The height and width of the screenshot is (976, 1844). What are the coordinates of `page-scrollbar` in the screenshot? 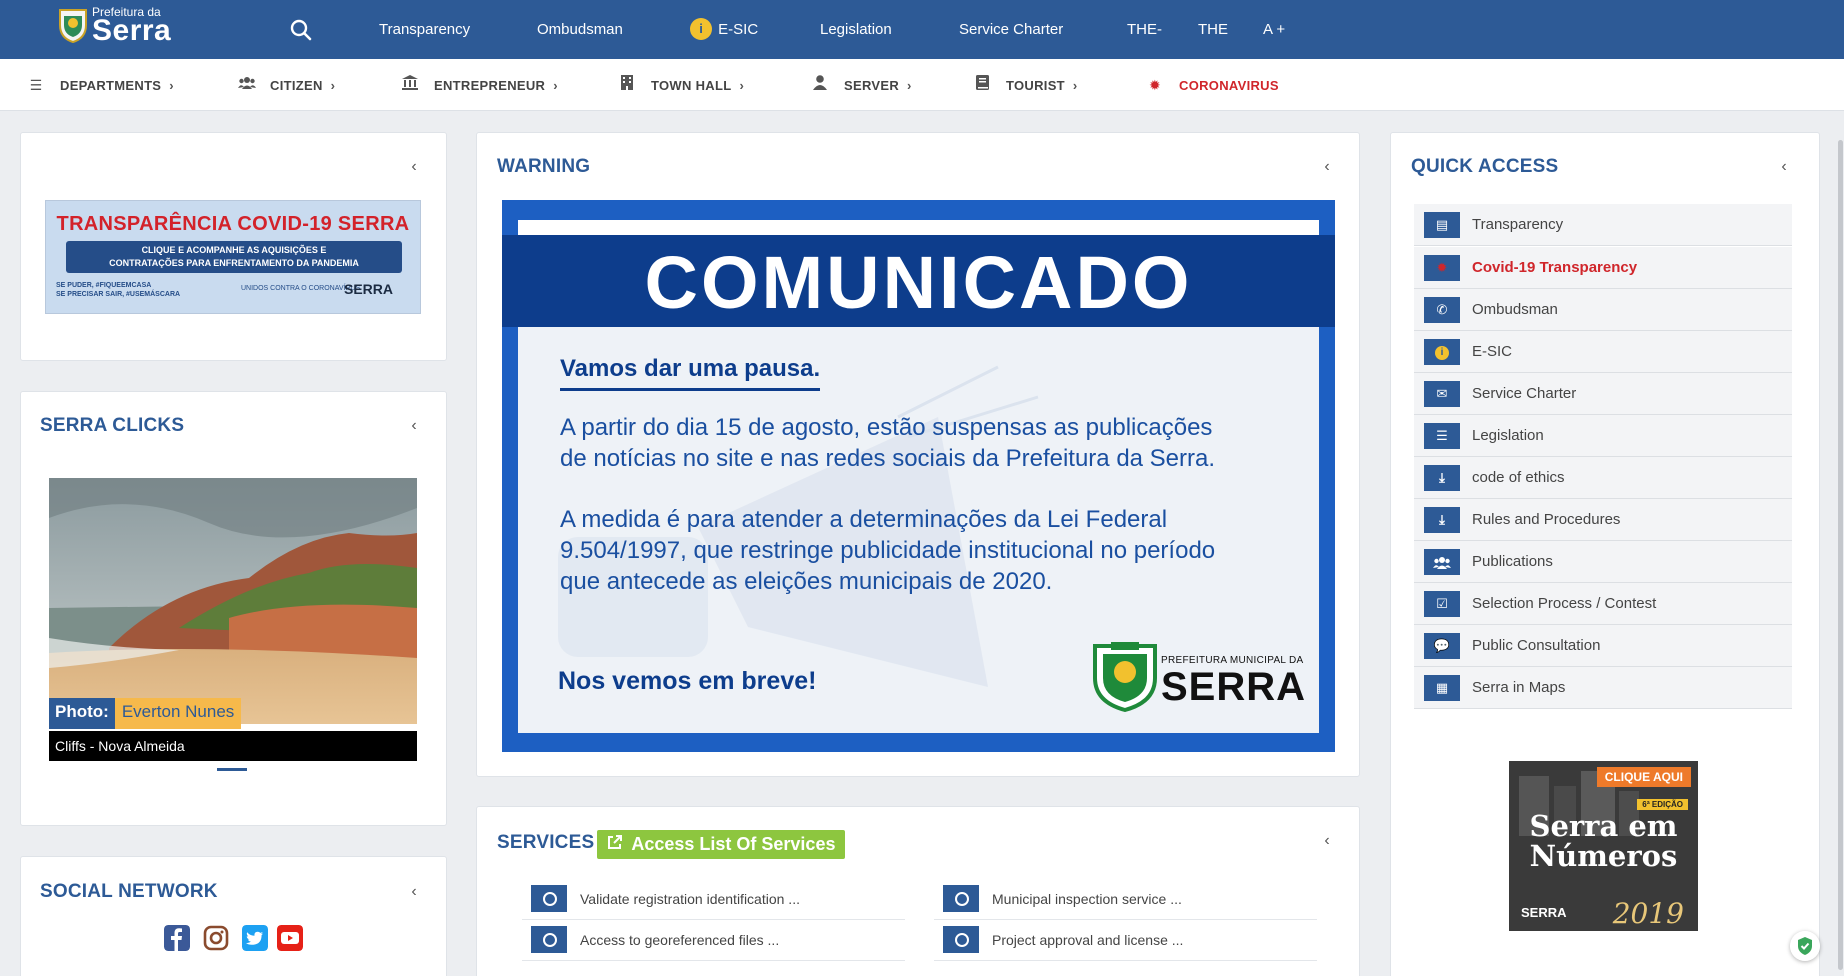 It's located at (1840, 555).